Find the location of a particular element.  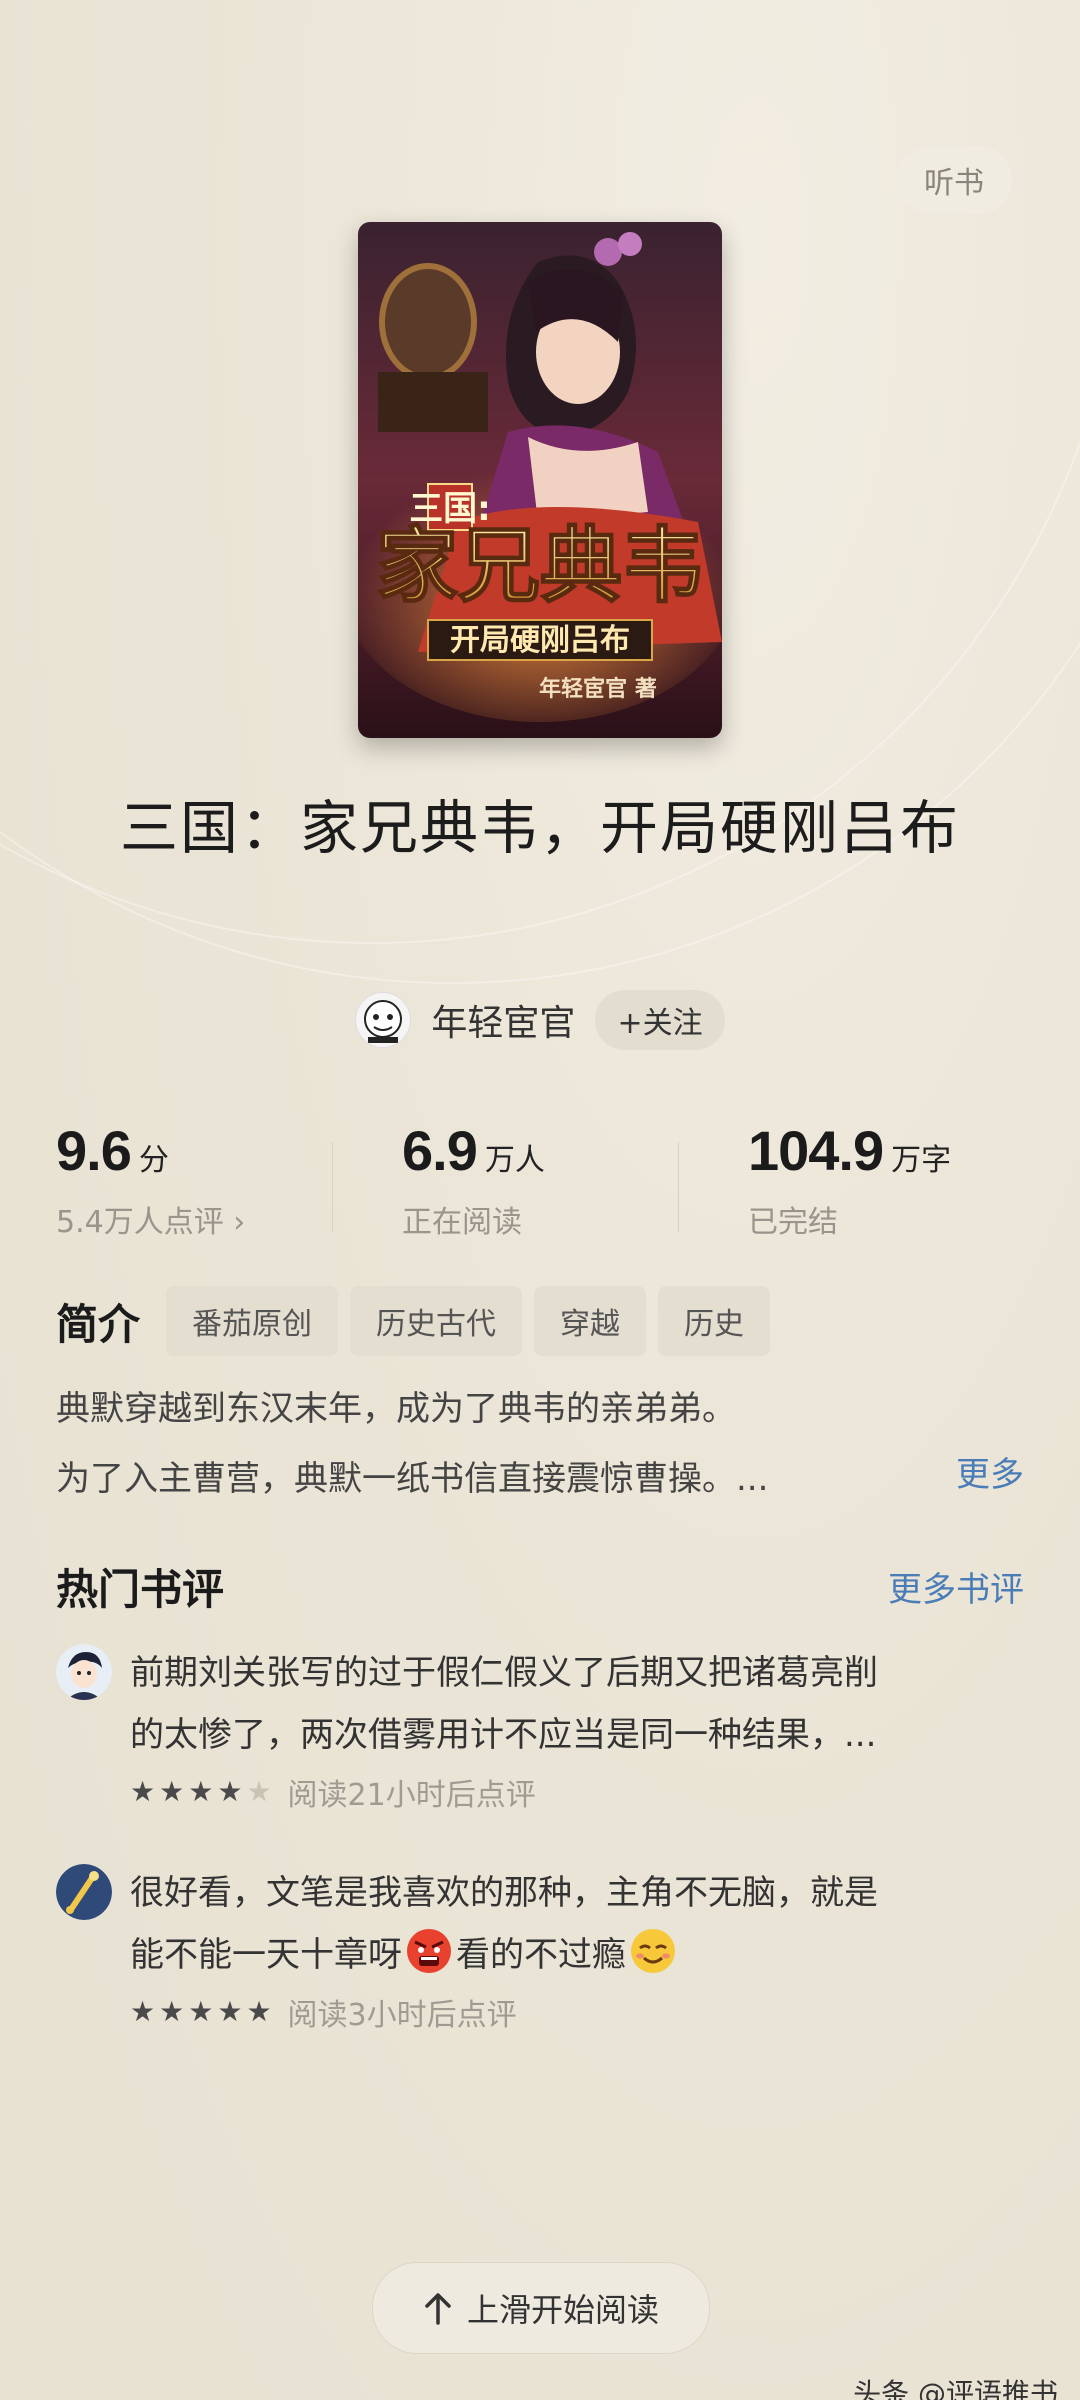

review-text-part: 能不能一天十章呀 is located at coordinates (266, 1955).